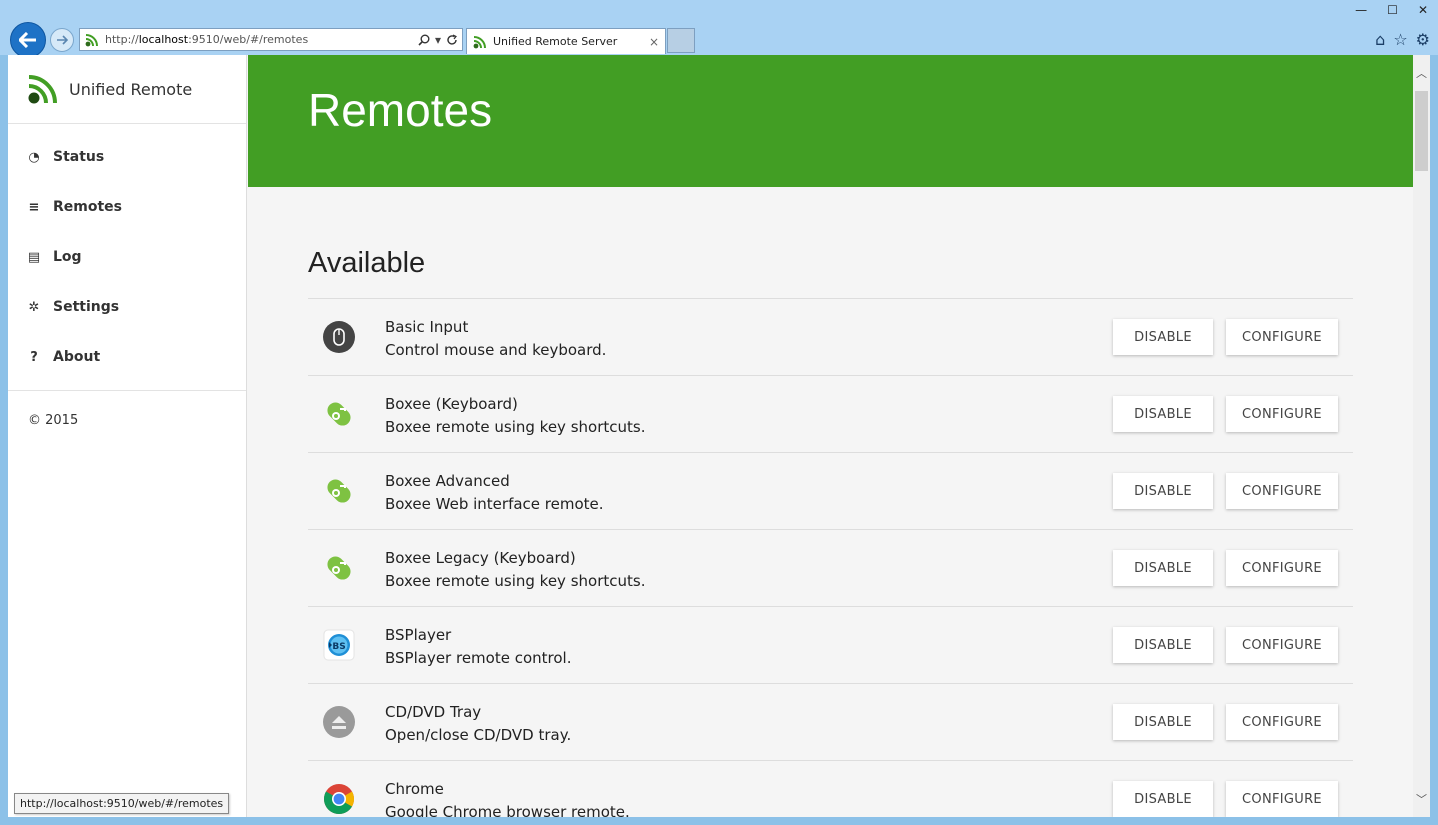  What do you see at coordinates (654, 42) in the screenshot?
I see `tab-close-icon: ×` at bounding box center [654, 42].